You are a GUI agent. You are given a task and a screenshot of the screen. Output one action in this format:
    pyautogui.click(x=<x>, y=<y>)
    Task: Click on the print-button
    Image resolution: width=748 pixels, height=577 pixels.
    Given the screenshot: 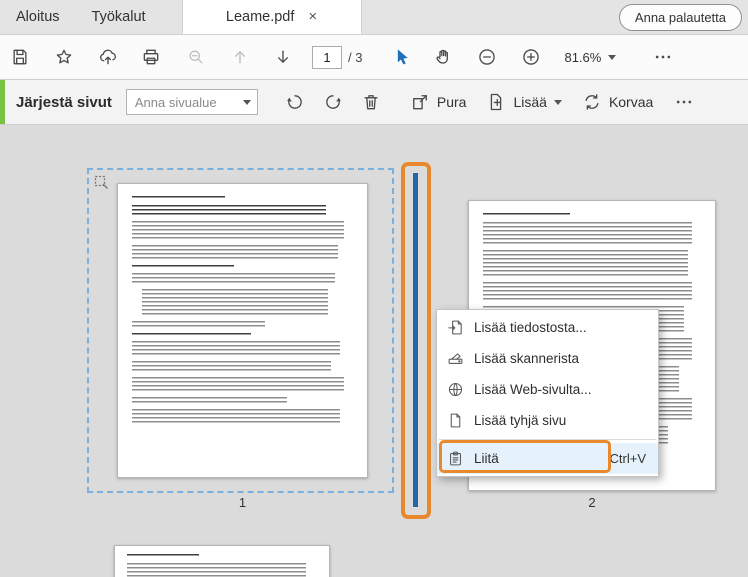 What is the action you would take?
    pyautogui.click(x=151, y=57)
    